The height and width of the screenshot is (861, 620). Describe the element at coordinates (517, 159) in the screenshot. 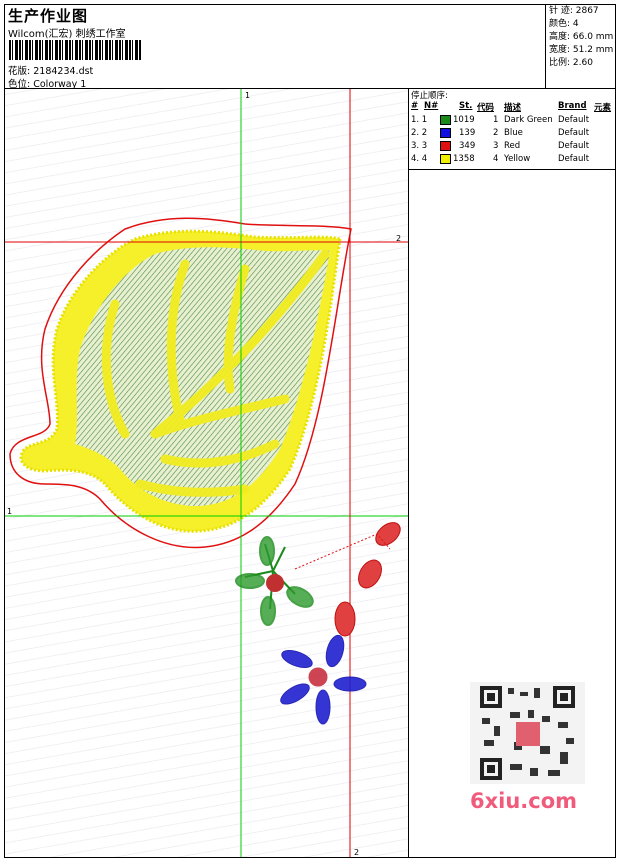

I see `row-desc: Yellow` at that location.